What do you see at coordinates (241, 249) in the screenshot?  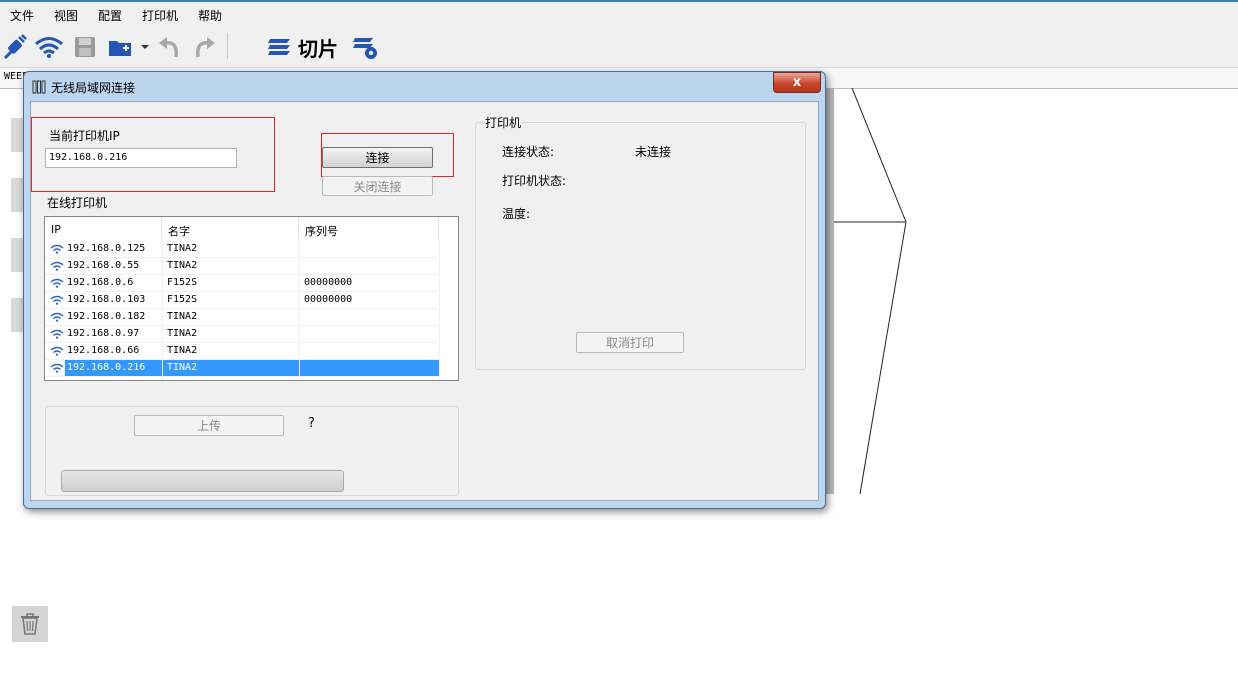 I see `printer-list-row: 192.168.0.125 TINA2` at bounding box center [241, 249].